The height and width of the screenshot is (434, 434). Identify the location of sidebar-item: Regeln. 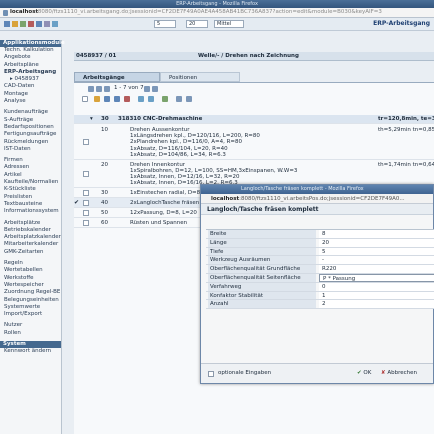
(30, 263).